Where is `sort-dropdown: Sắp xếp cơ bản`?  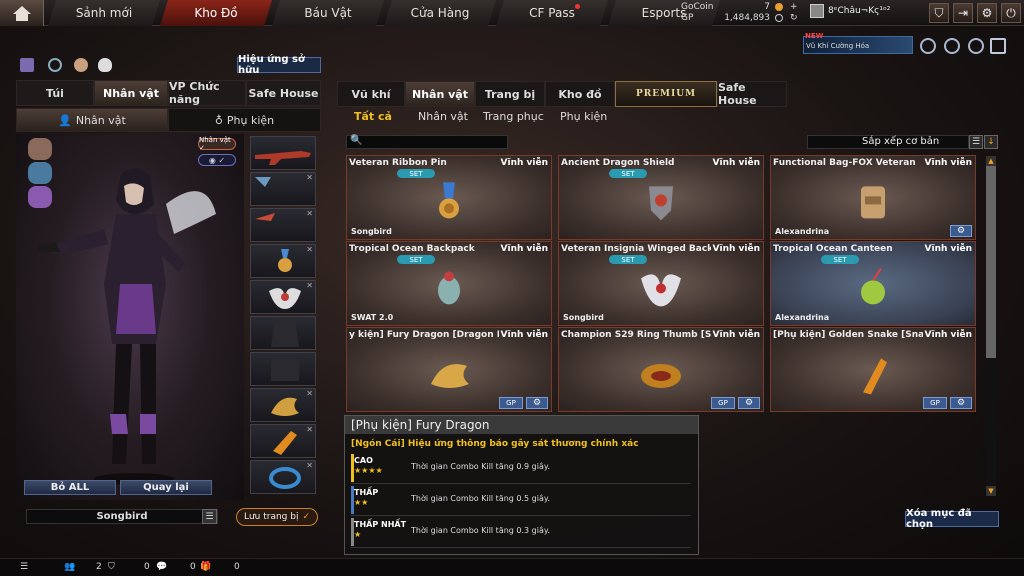 sort-dropdown: Sắp xếp cơ bản is located at coordinates (888, 142).